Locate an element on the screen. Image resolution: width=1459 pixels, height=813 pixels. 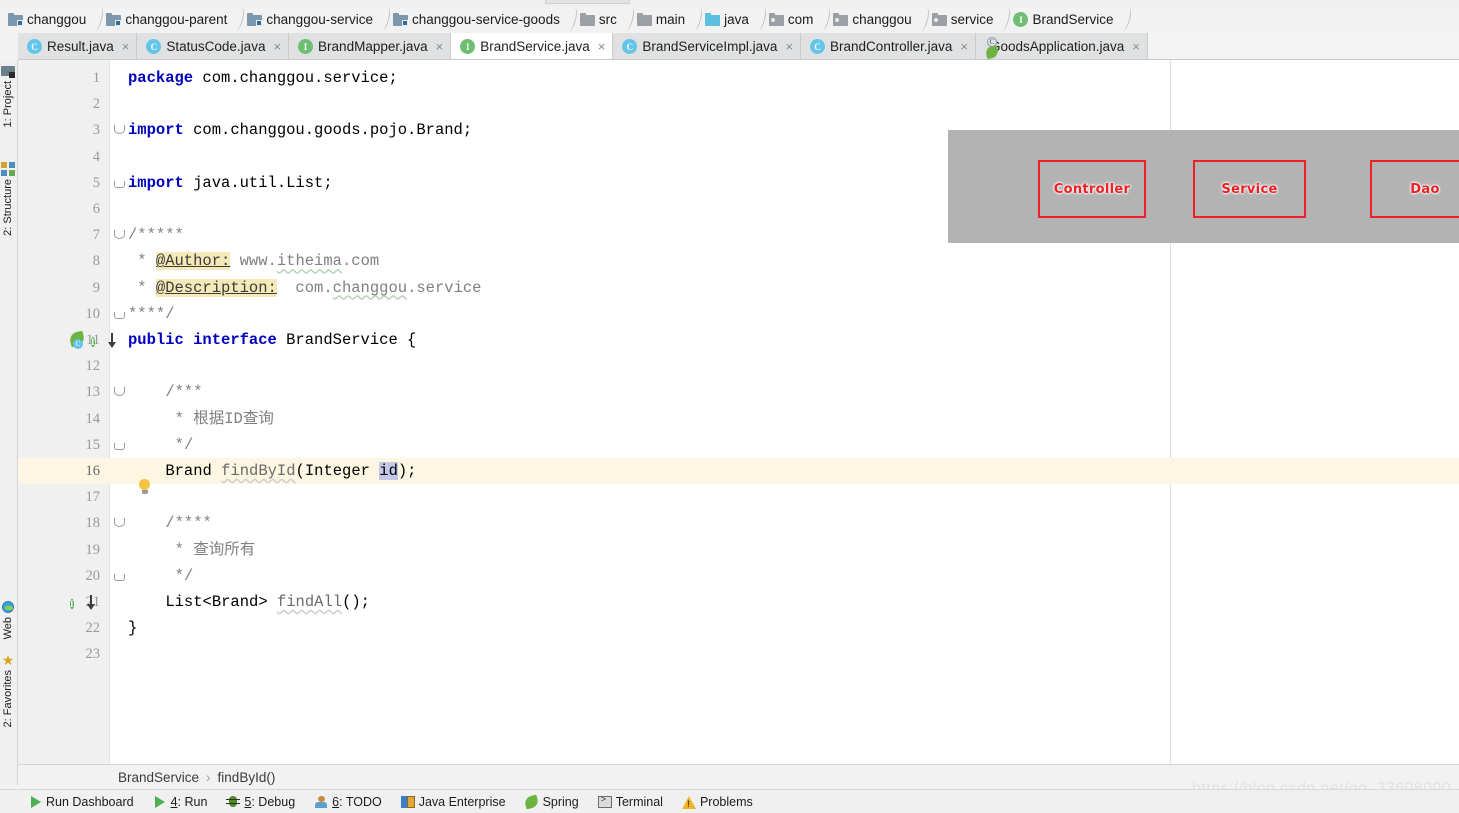
breadcrumb-item-com: com is located at coordinates (792, 19).